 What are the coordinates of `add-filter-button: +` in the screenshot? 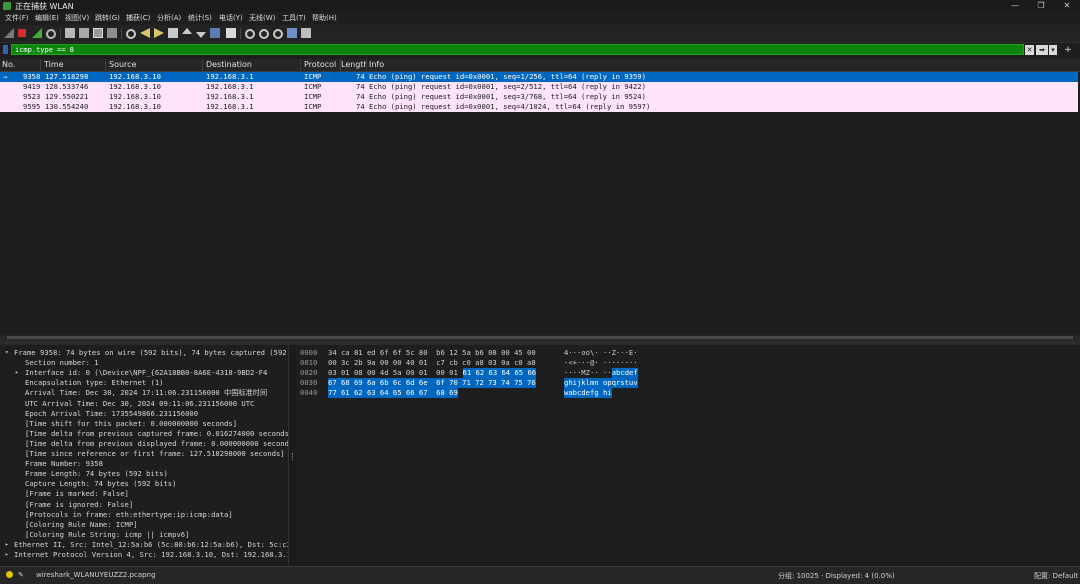 It's located at (1068, 50).